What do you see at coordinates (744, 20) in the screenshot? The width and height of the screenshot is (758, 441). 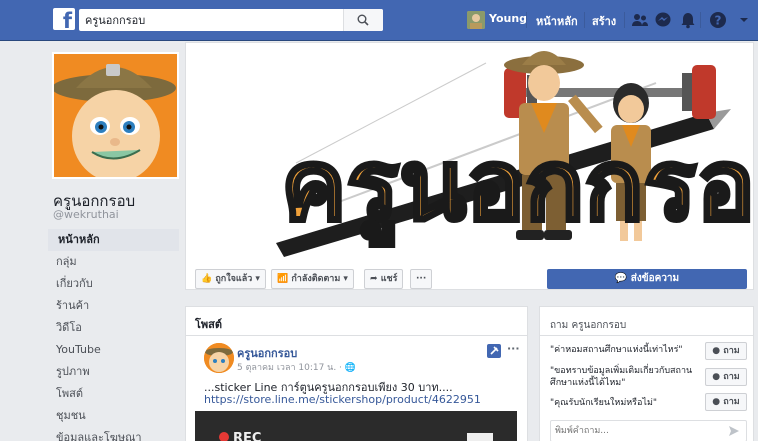 I see `account-menu-chevron-down-icon` at bounding box center [744, 20].